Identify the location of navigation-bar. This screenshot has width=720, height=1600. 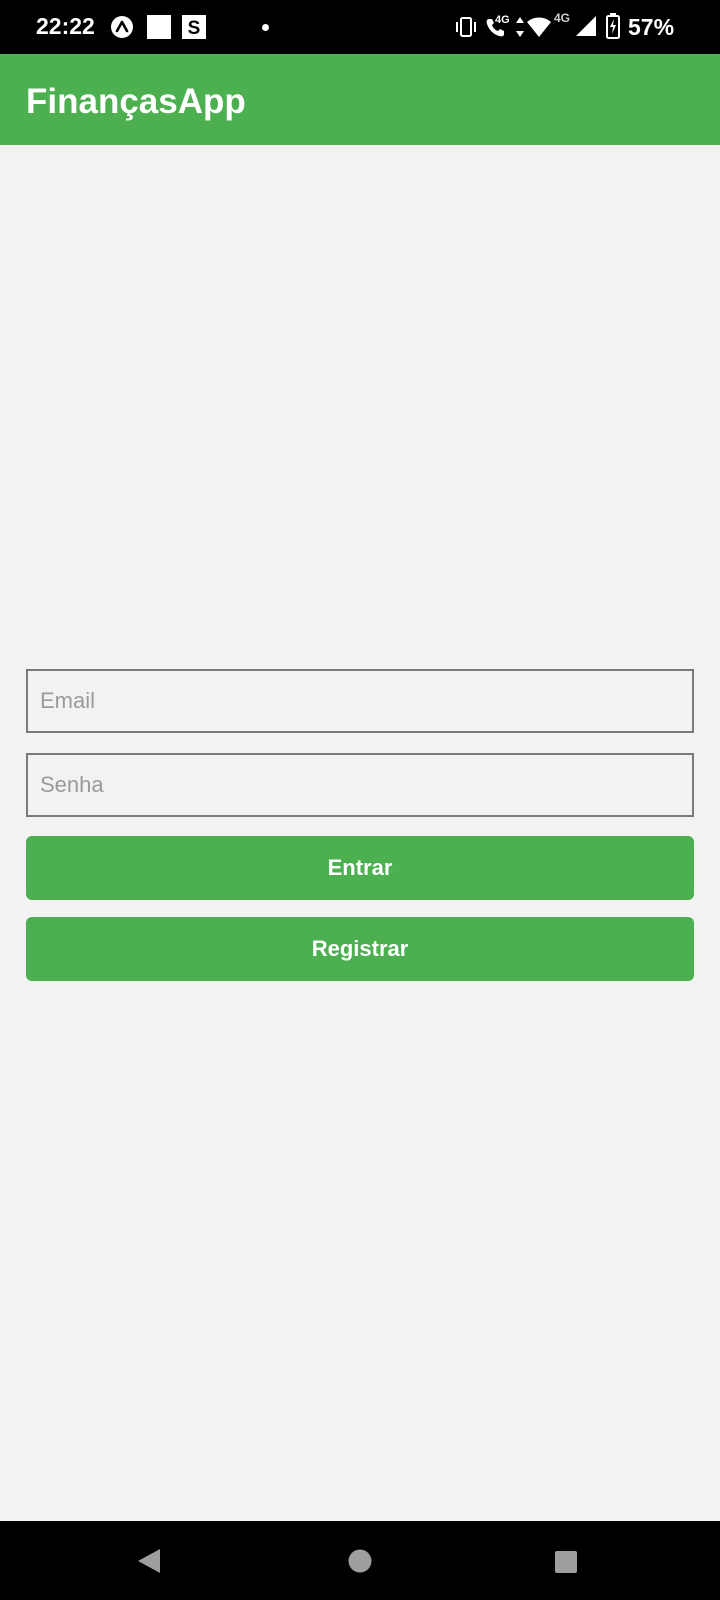
(360, 1560).